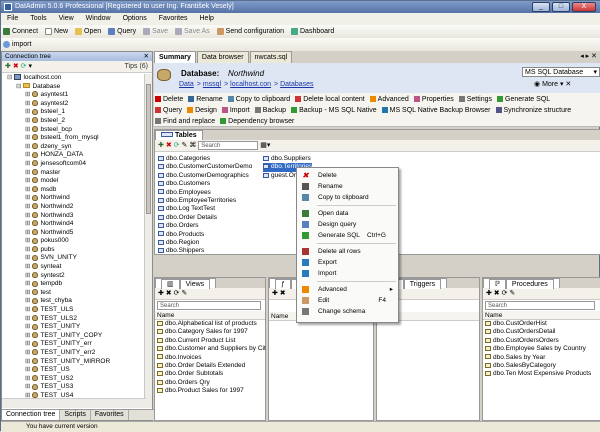 Image resolution: width=600 pixels, height=432 pixels. I want to click on tree-node: ⊞ TEST_UNITY_err, so click(74, 344).